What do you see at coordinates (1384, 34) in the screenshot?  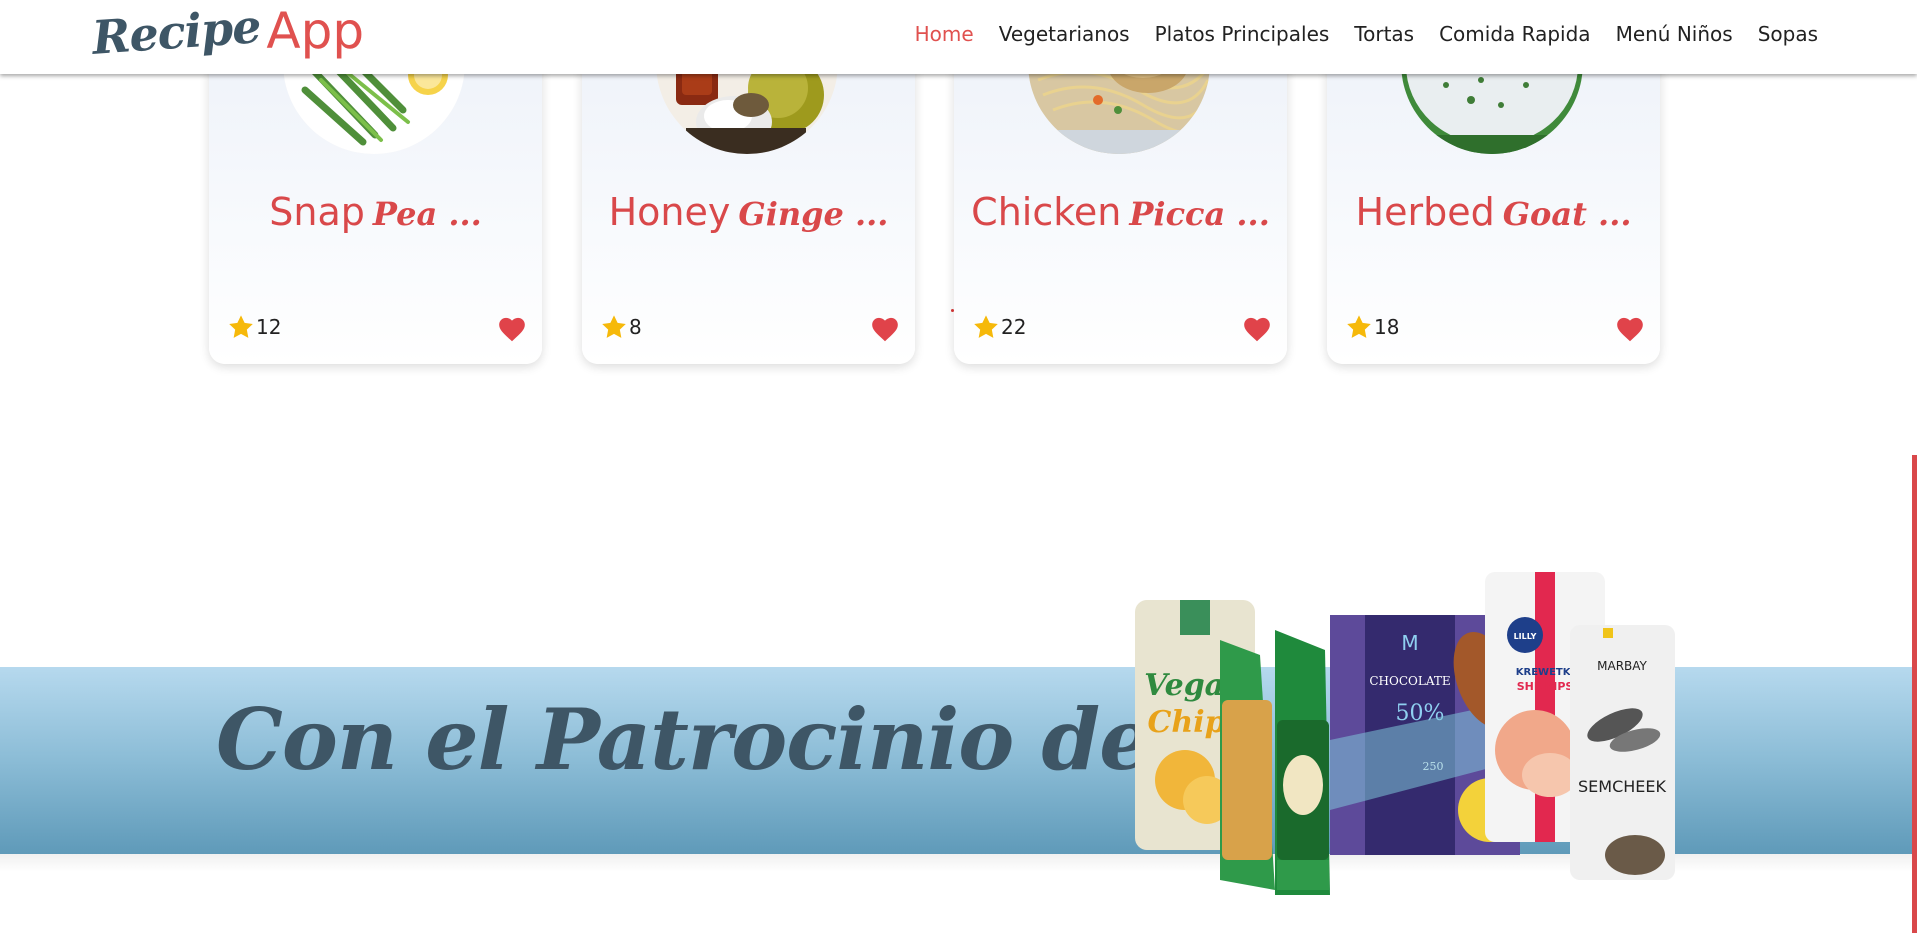 I see `nav-tortas: Tortas` at bounding box center [1384, 34].